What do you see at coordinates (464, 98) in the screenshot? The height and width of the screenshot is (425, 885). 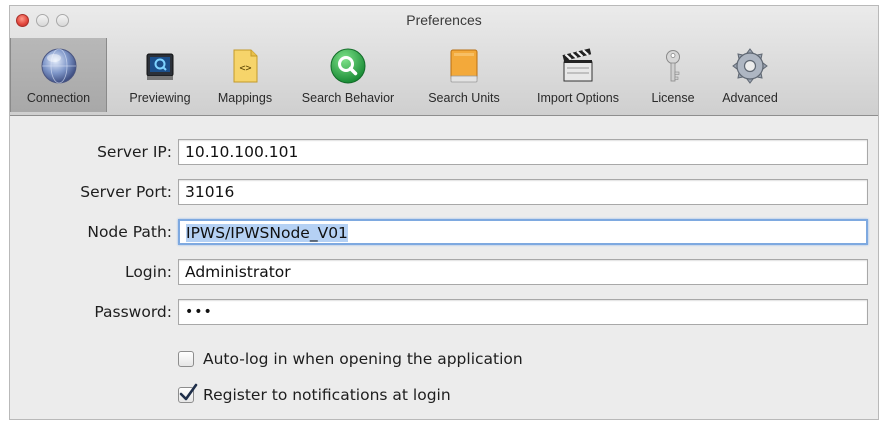 I see `toolbar-label-search-units: Search Units` at bounding box center [464, 98].